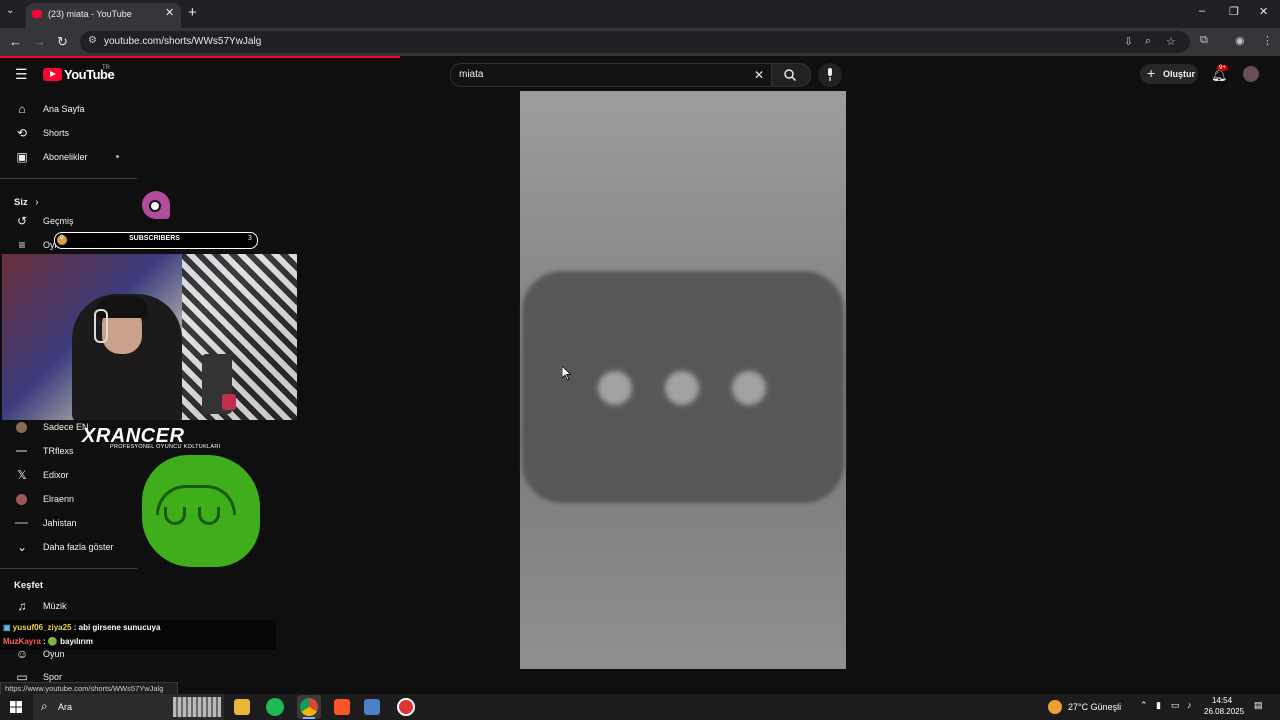  What do you see at coordinates (52, 74) in the screenshot?
I see `youtube-play-icon` at bounding box center [52, 74].